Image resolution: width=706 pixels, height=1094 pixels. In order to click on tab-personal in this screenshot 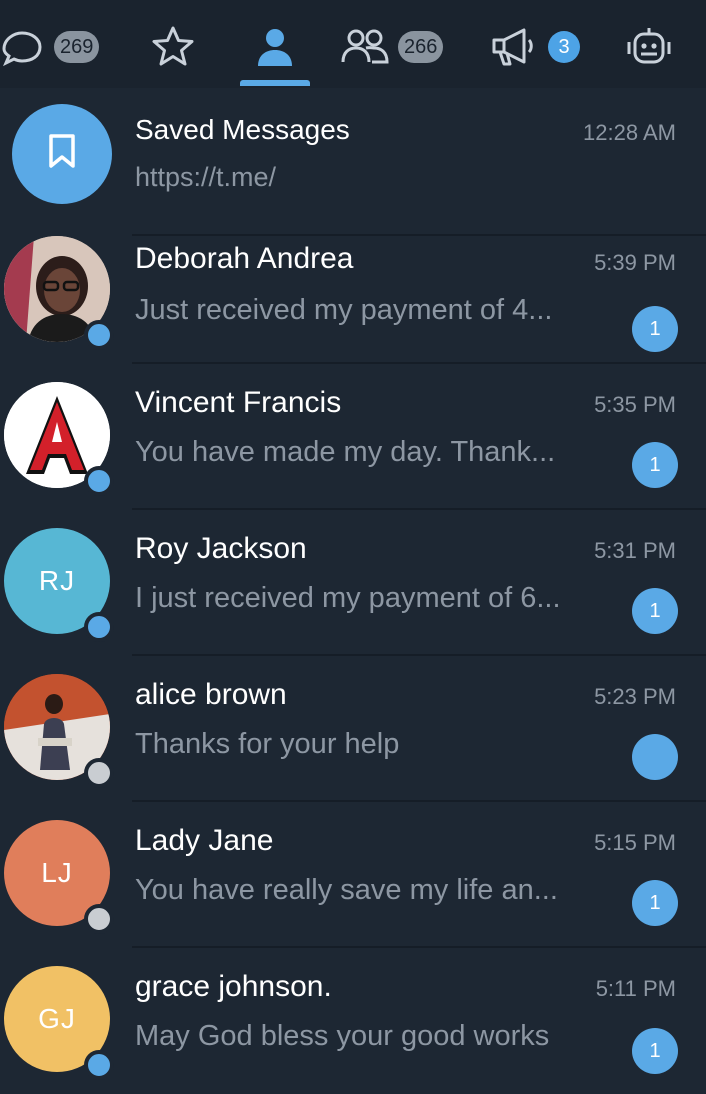, I will do `click(275, 47)`.